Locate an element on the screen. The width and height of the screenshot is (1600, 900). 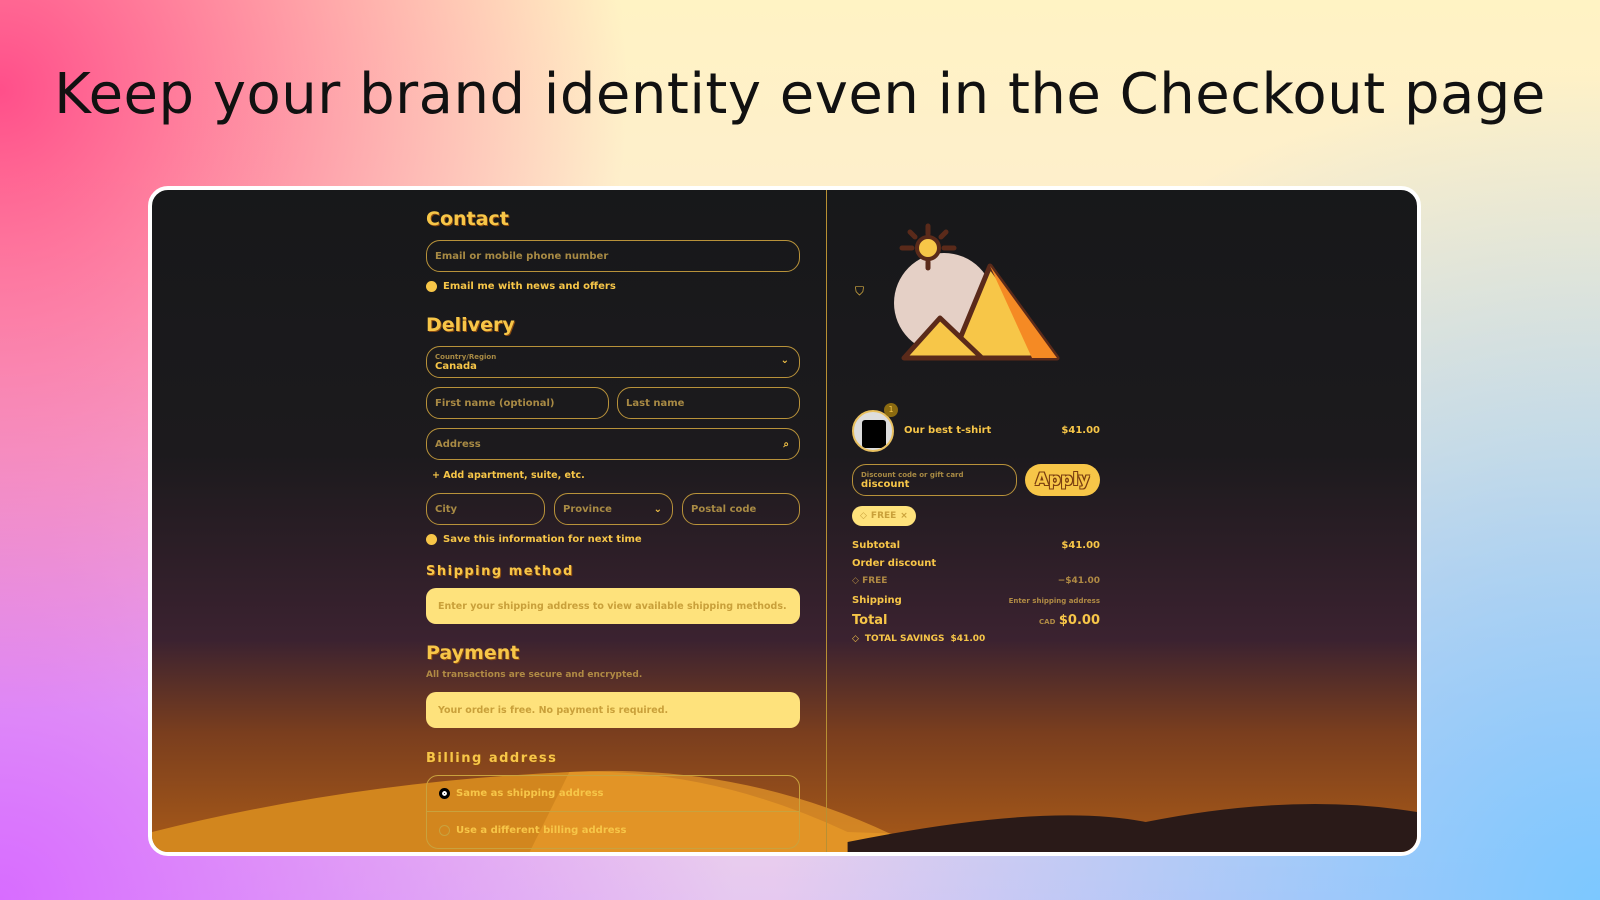
shipping-row: Shipping Enter shipping address is located at coordinates (976, 600).